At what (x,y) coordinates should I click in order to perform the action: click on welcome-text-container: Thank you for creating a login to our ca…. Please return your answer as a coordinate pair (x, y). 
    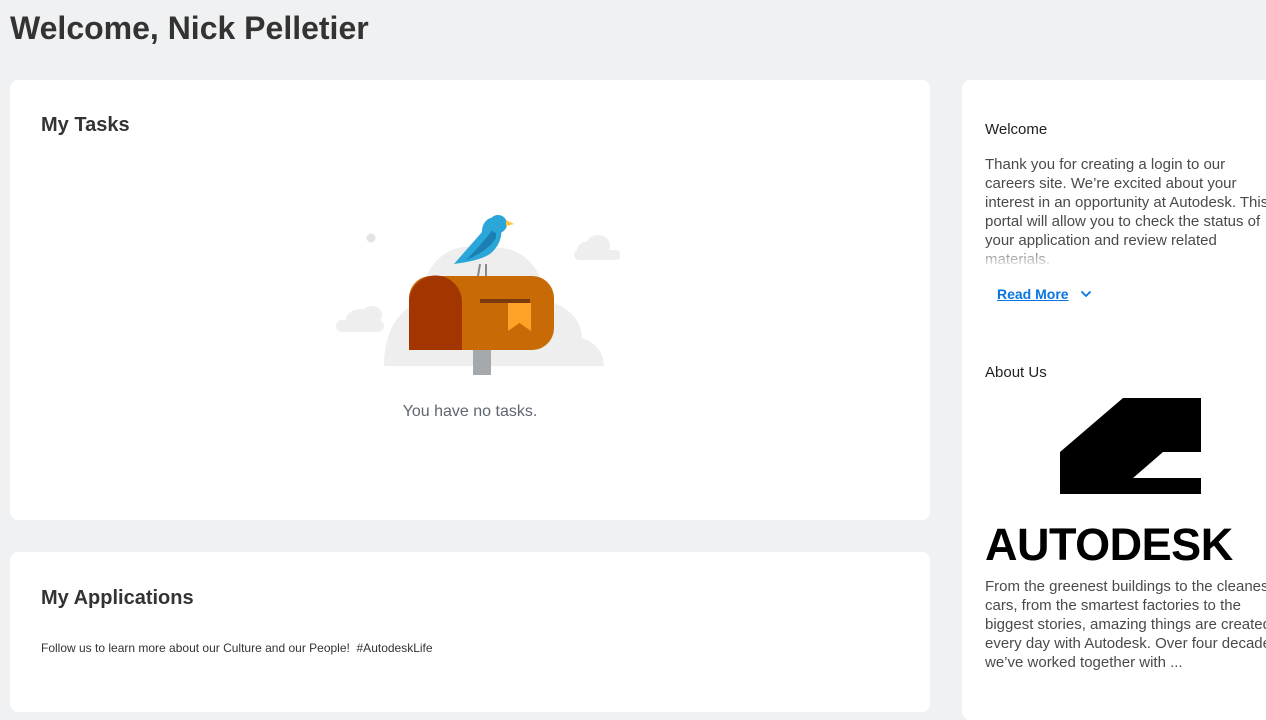
    Looking at the image, I should click on (1125, 211).